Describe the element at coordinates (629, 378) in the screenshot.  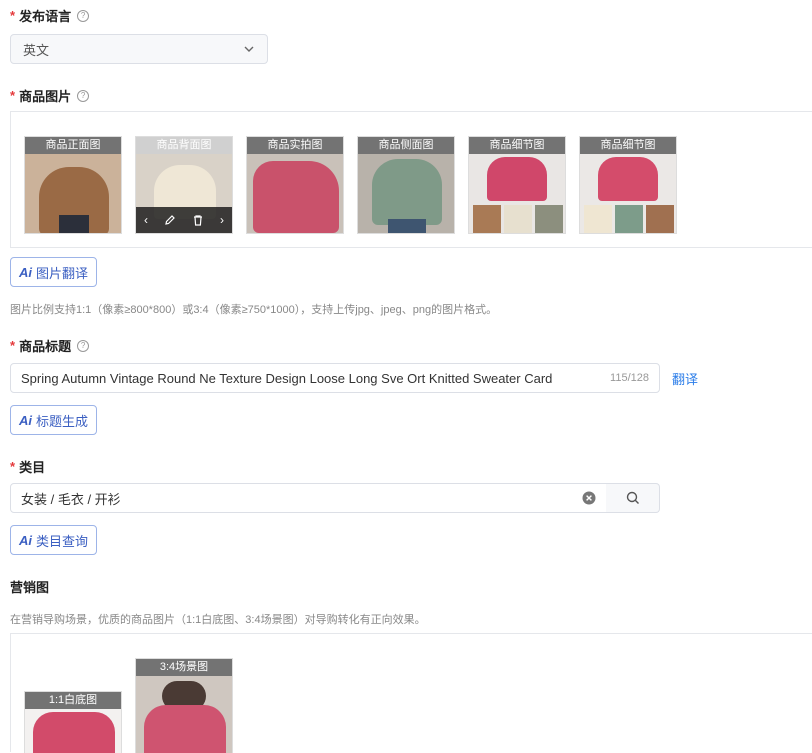
I see `title-counter: 115/128` at that location.